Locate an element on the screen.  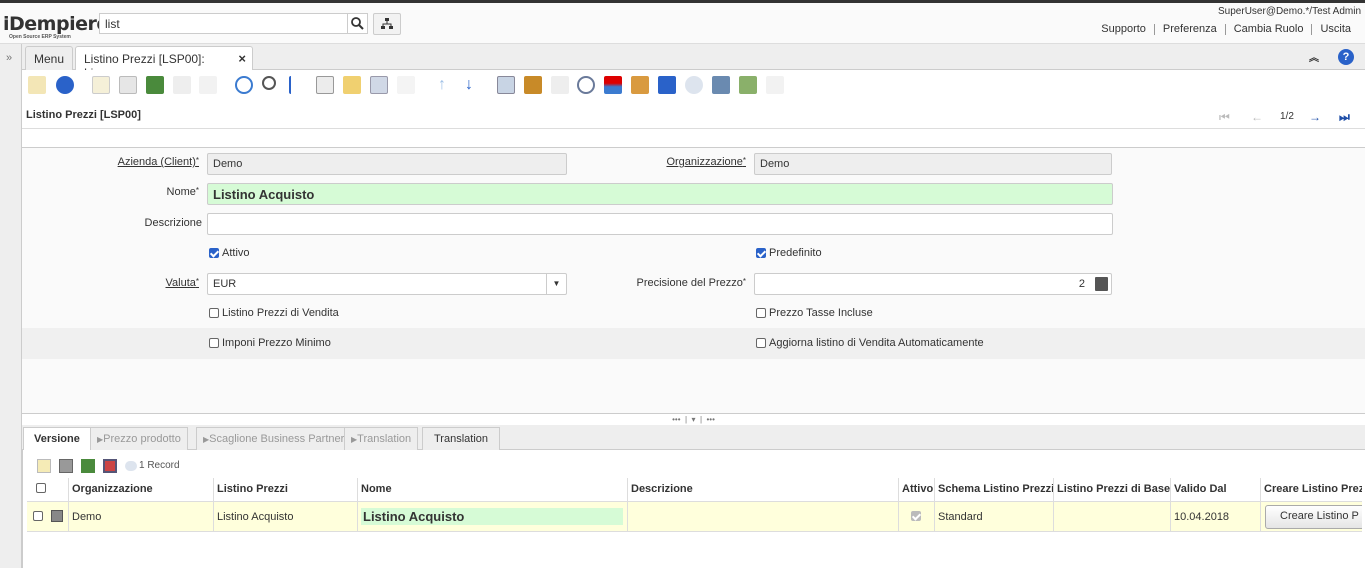
search-input: list is located at coordinates (223, 23).